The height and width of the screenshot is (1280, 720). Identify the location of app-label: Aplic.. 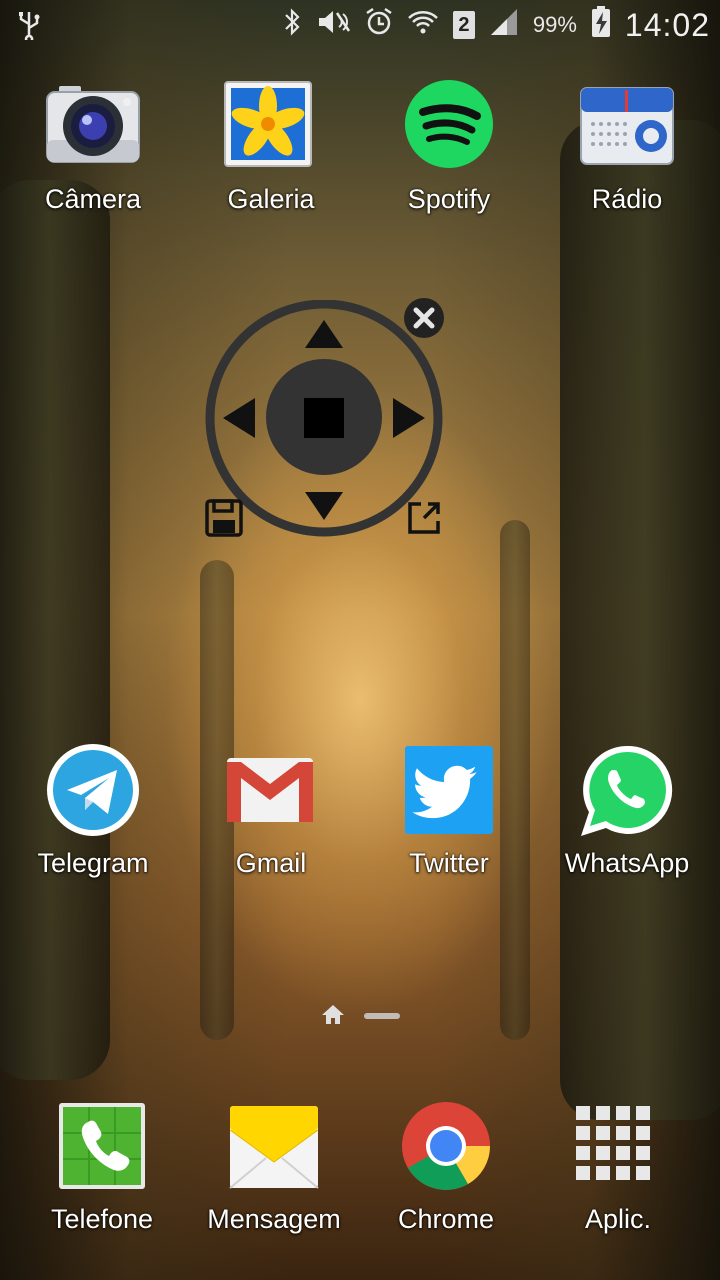
(618, 1219).